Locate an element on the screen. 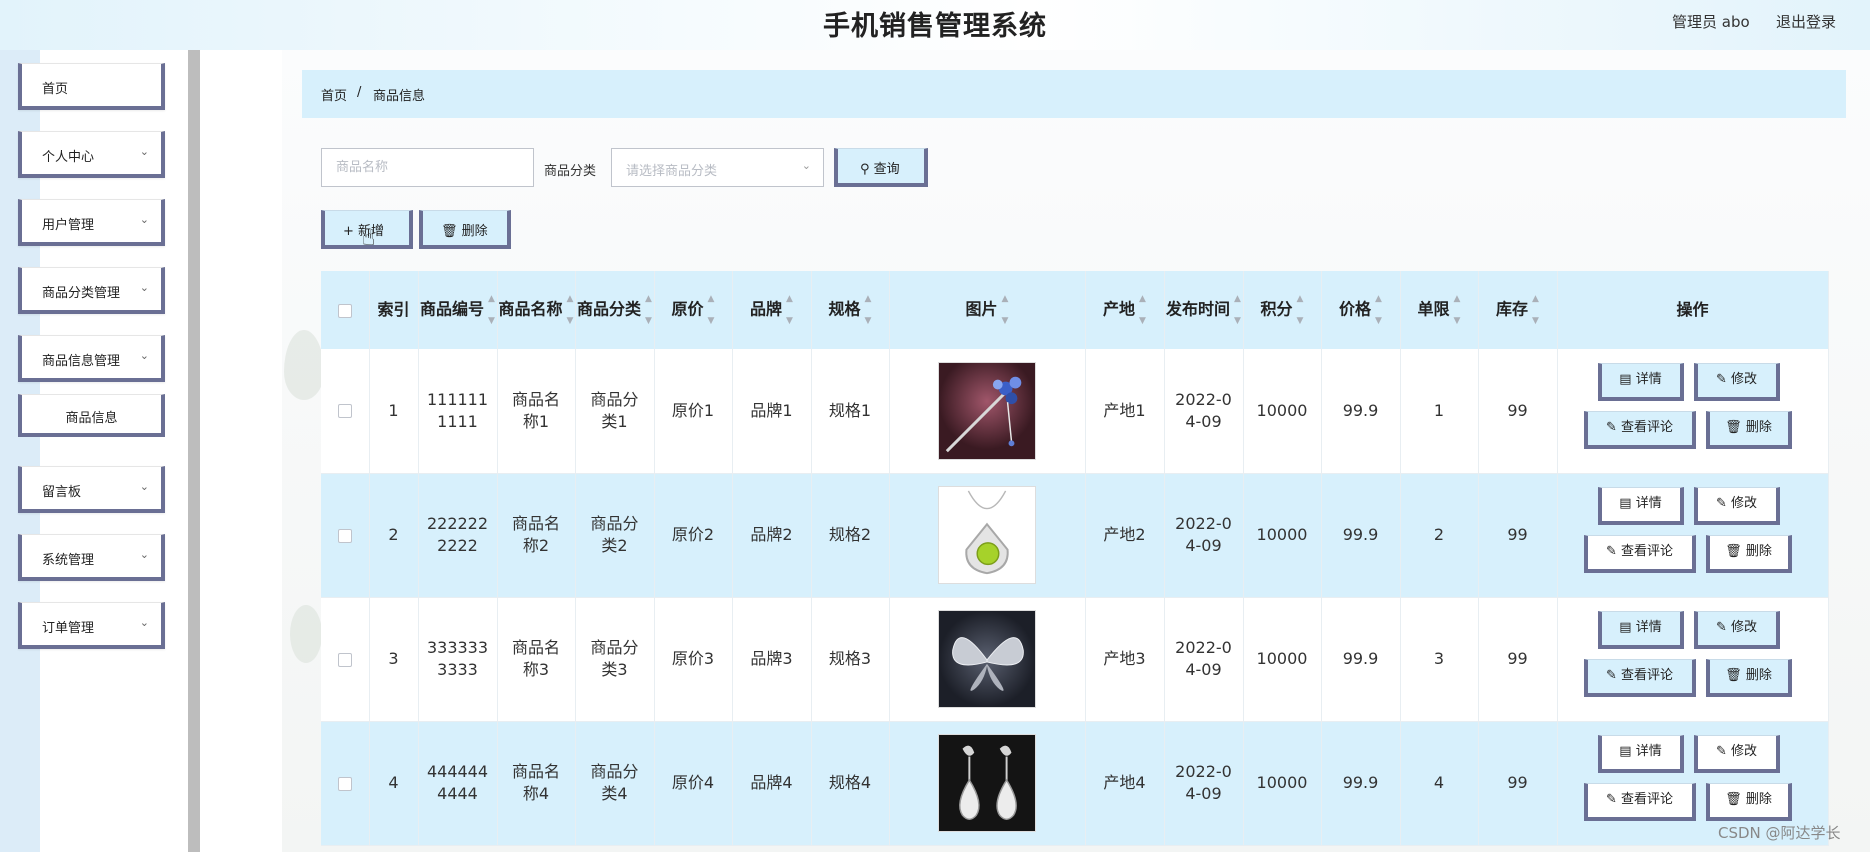  column-header: 品牌▲ ▼ is located at coordinates (772, 310).